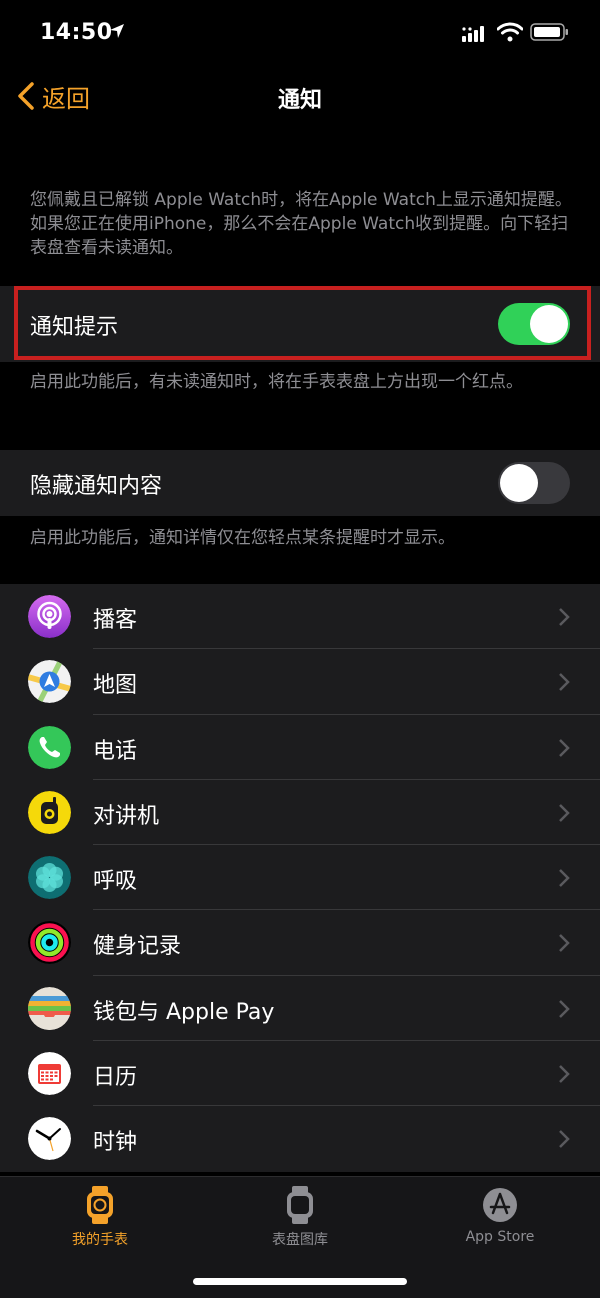  I want to click on list-item: 电话, so click(300, 747).